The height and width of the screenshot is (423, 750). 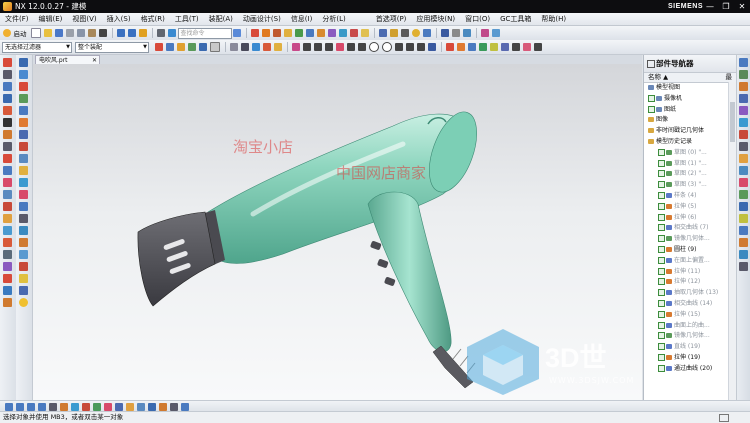 What do you see at coordinates (17, 19) in the screenshot?
I see `menu-file: 文件(F)` at bounding box center [17, 19].